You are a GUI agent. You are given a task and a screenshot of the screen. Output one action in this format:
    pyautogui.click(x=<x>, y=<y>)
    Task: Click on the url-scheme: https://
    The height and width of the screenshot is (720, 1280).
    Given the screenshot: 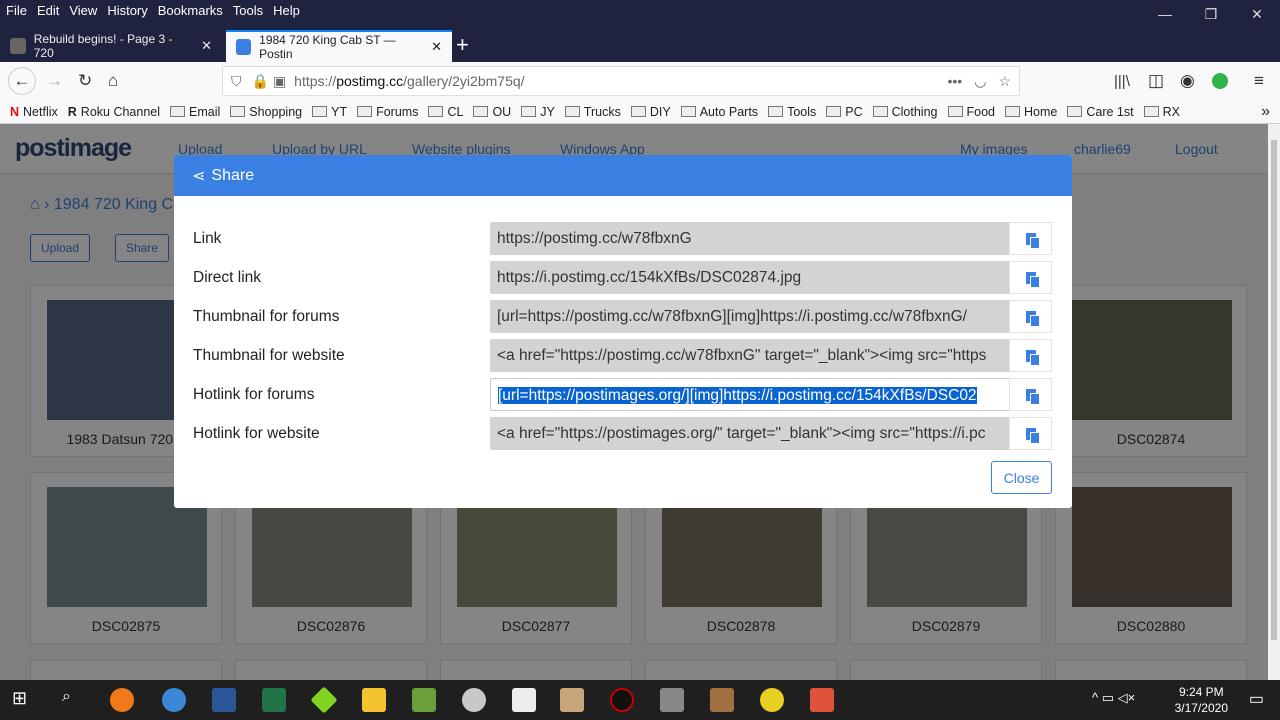 What is the action you would take?
    pyautogui.click(x=315, y=81)
    